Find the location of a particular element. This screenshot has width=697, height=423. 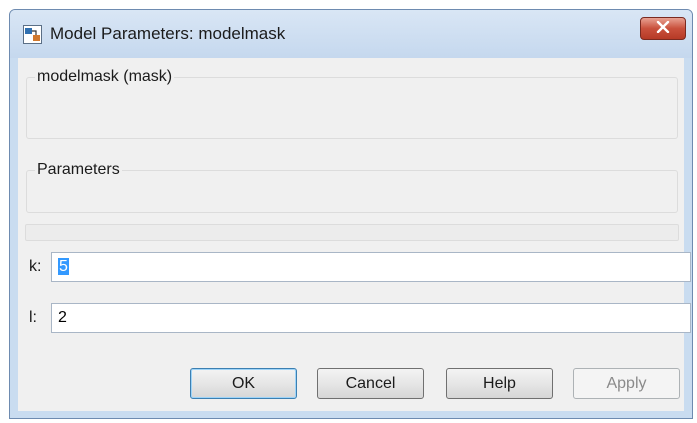

param-k-value: 5 is located at coordinates (63, 266).